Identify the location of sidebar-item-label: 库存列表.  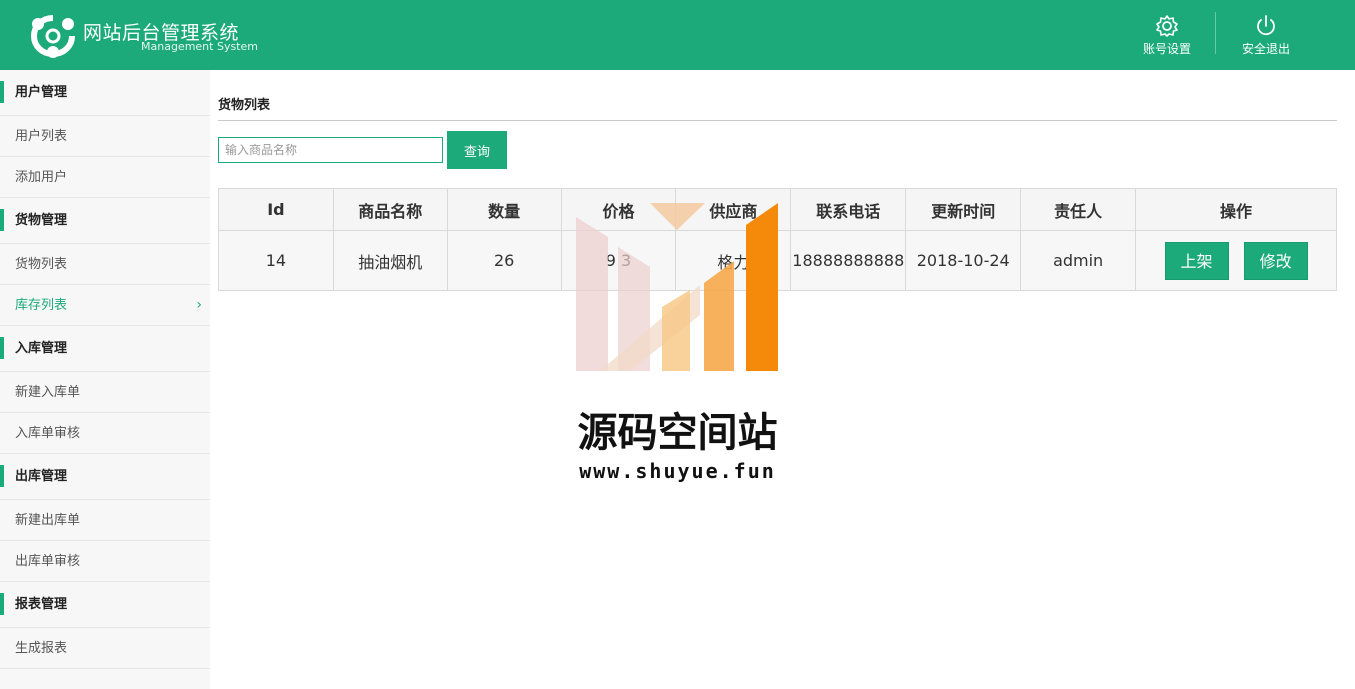
(41, 305).